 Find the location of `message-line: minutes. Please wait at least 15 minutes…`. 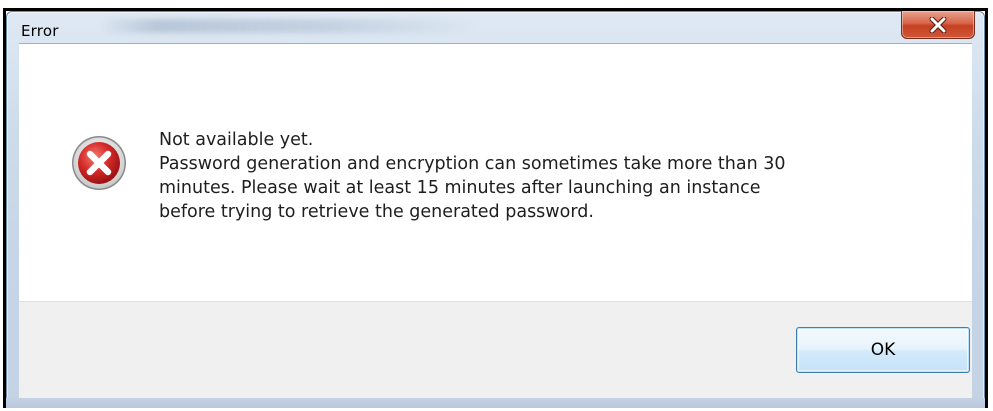

message-line: minutes. Please wait at least 15 minutes… is located at coordinates (460, 188).